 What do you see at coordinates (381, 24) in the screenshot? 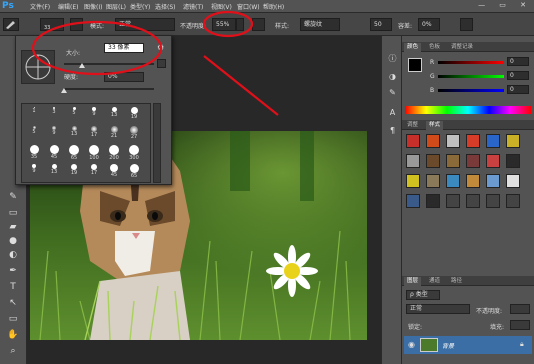
I see `flow-input: 50` at bounding box center [381, 24].